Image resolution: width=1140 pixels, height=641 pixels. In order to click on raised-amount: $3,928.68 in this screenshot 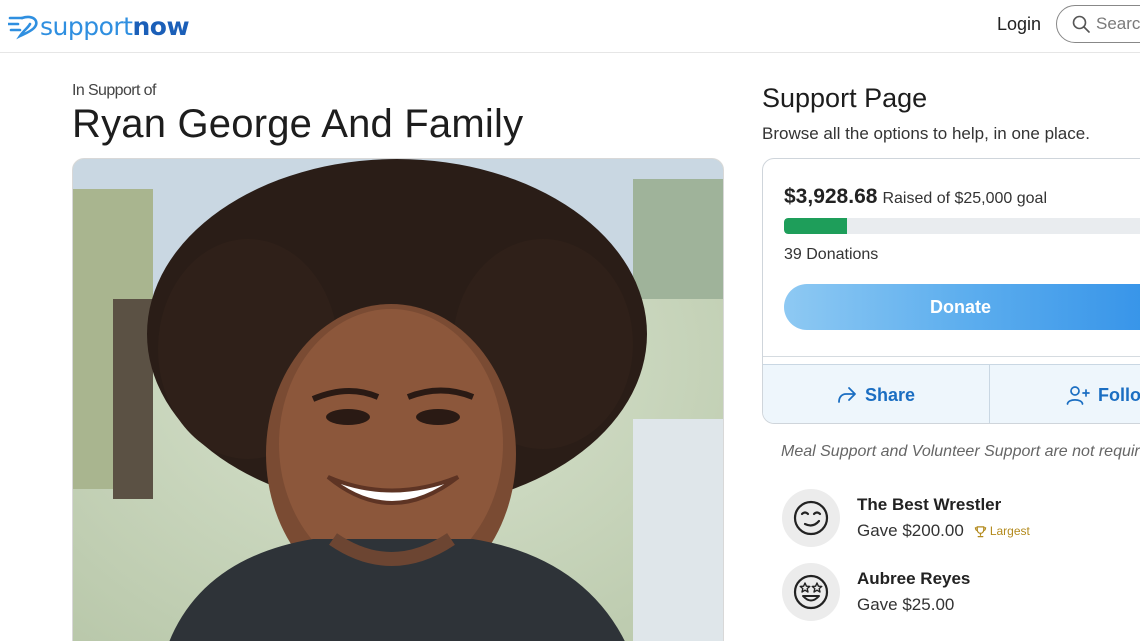, I will do `click(831, 196)`.